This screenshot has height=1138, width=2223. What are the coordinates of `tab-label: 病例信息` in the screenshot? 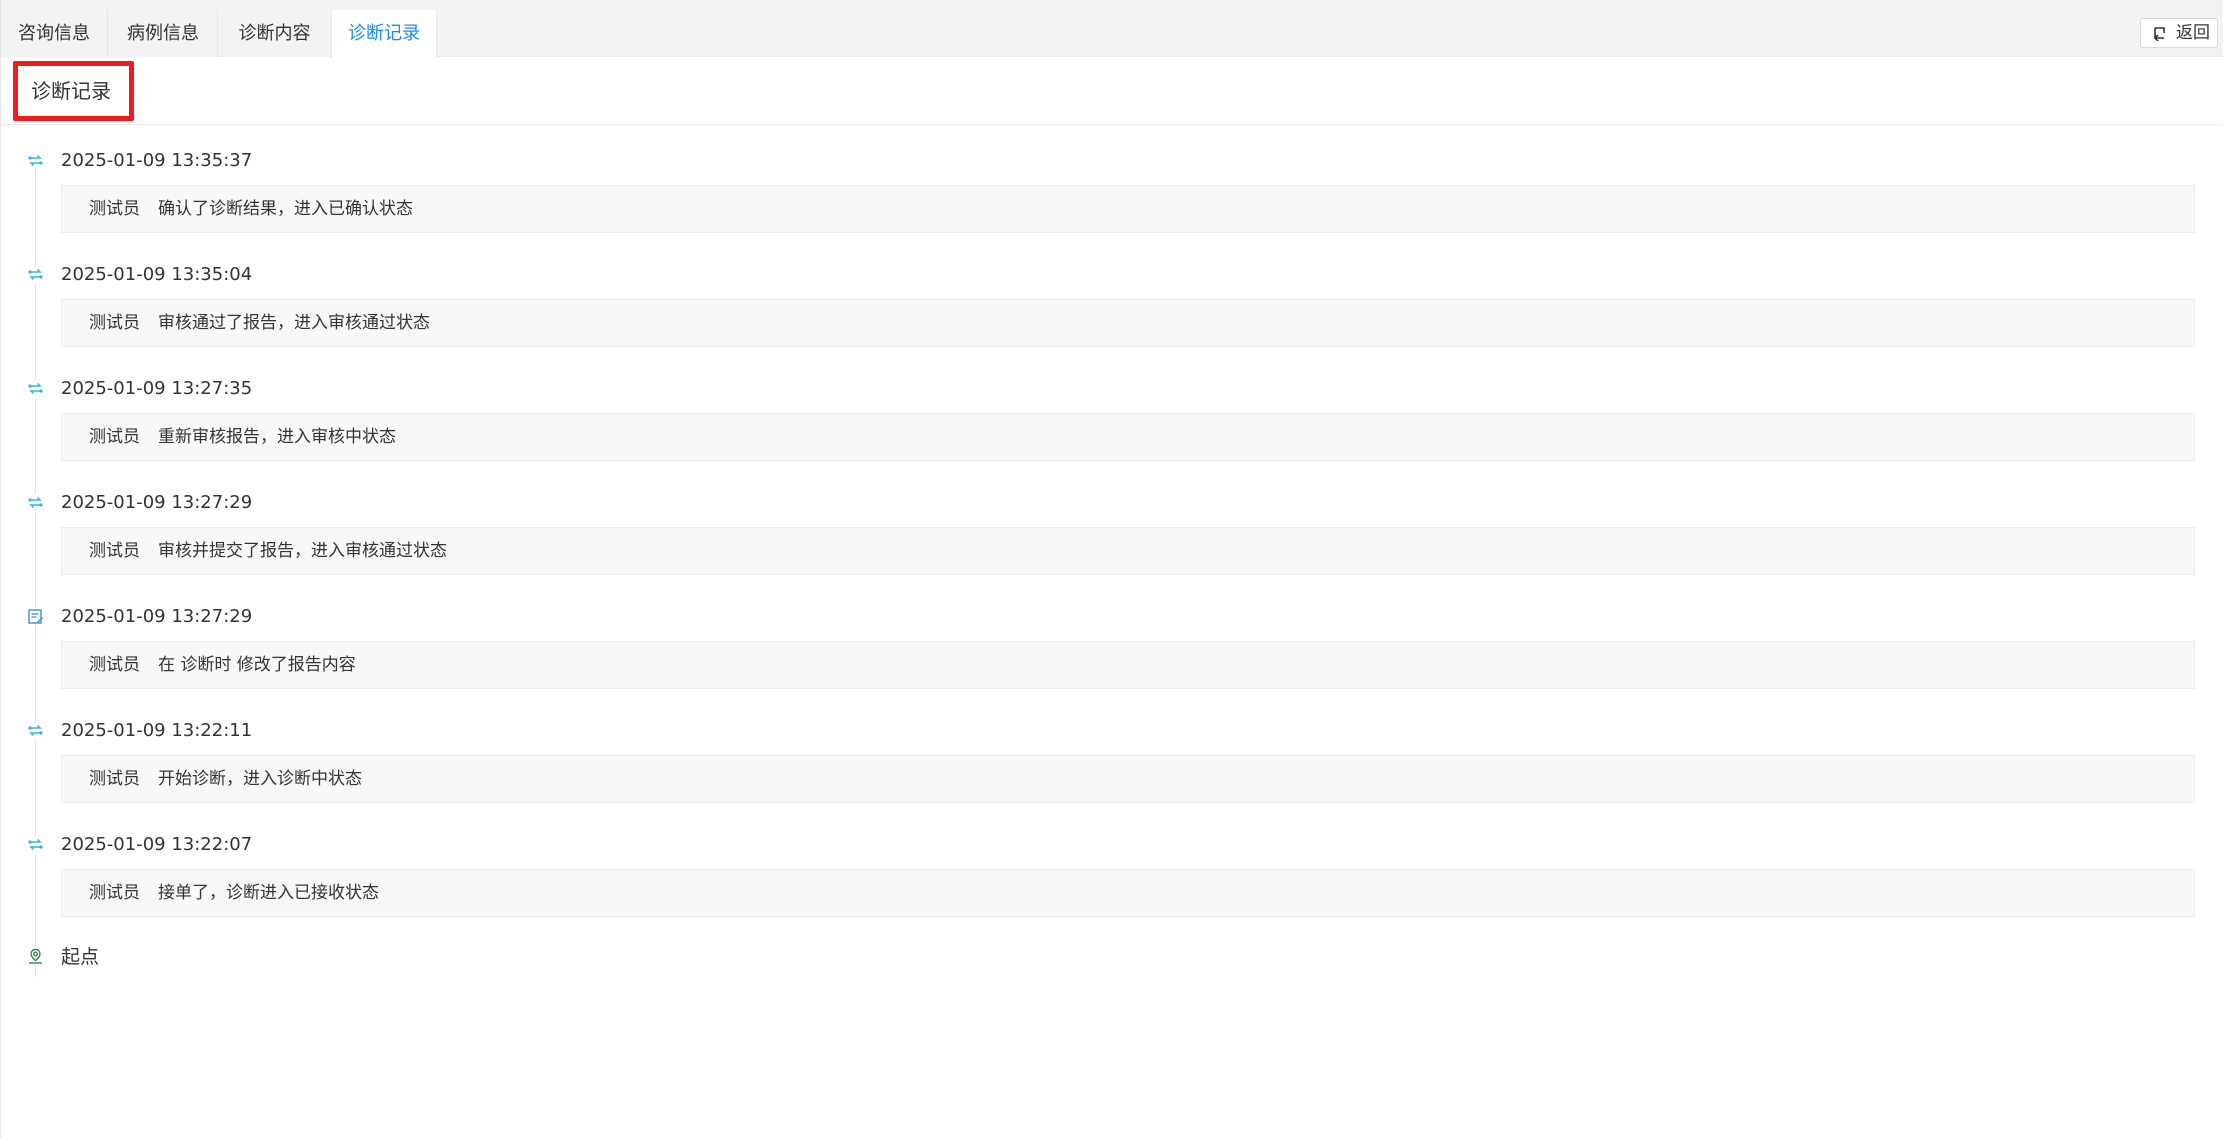 It's located at (163, 33).